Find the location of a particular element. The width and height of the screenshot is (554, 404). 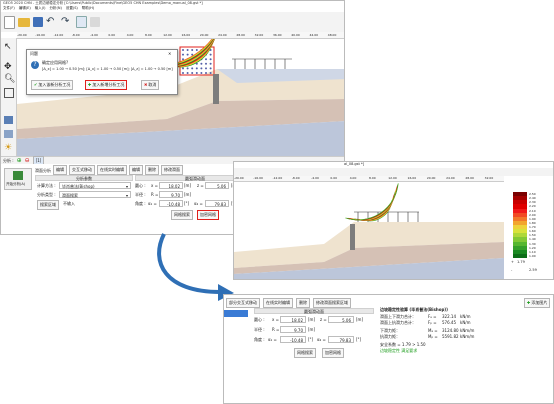

table-icon is located at coordinates (8, 120).